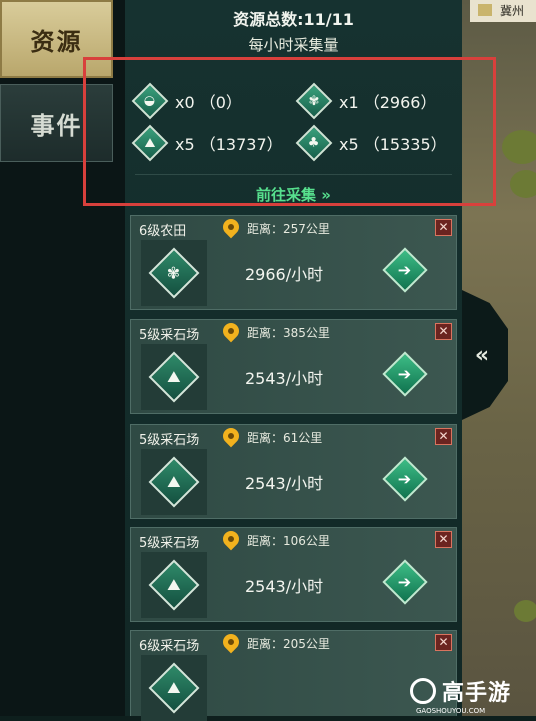  What do you see at coordinates (163, 231) in the screenshot?
I see `card-title: 6级农田` at bounding box center [163, 231].